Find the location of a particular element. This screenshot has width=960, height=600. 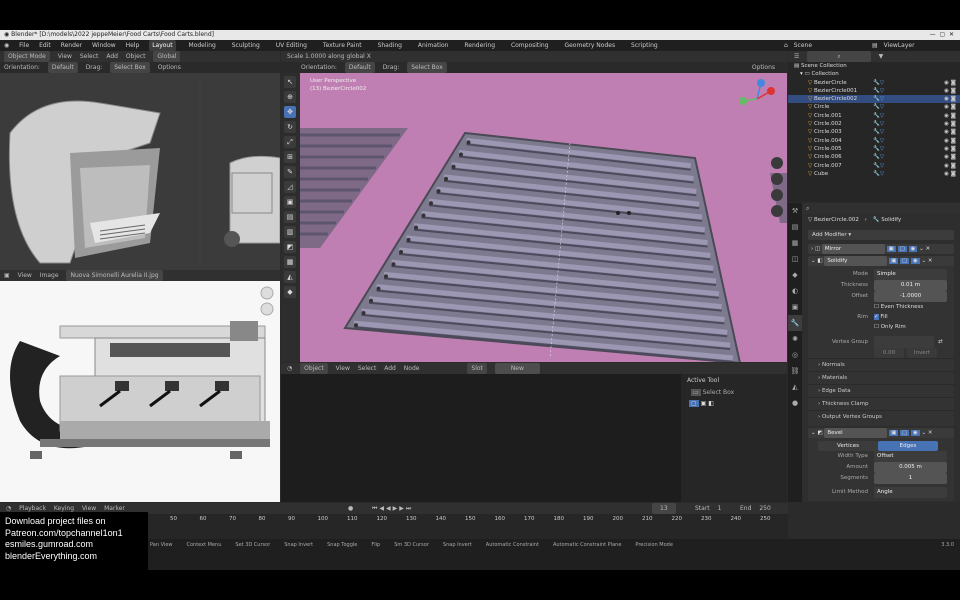

factor-field: 0.00 is located at coordinates (889, 353).